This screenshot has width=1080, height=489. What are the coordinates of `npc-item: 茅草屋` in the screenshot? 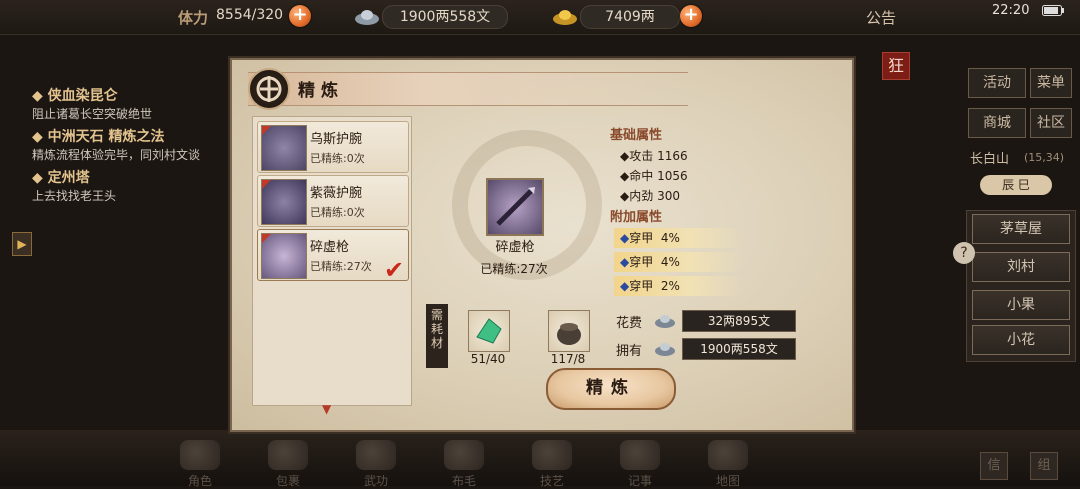 It's located at (1021, 229).